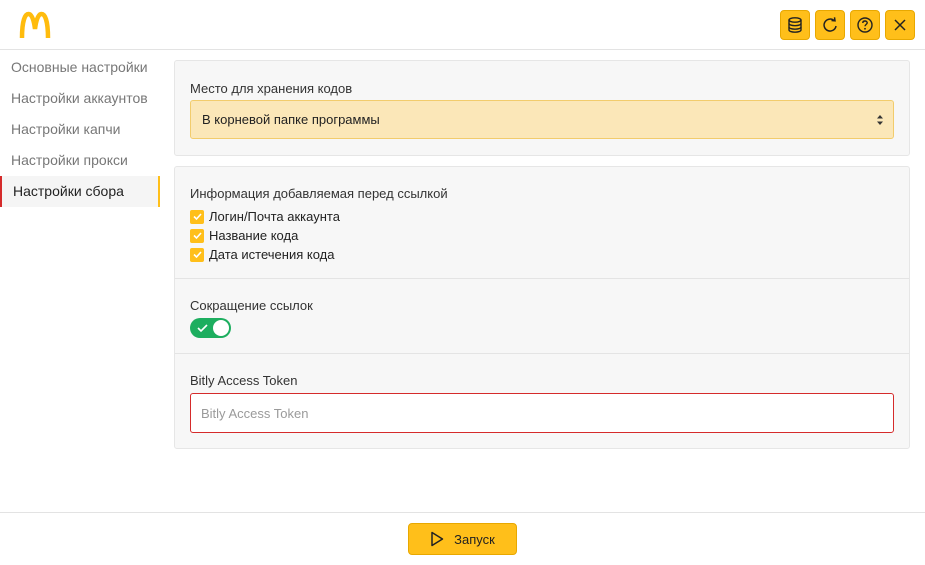 The image size is (925, 565). What do you see at coordinates (542, 413) in the screenshot?
I see `bitly-token-input` at bounding box center [542, 413].